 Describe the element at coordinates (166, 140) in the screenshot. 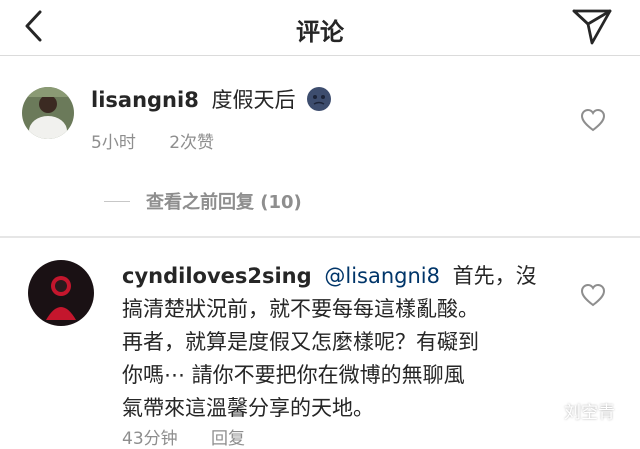

I see `comment-meta: 5小时 2次赞` at that location.